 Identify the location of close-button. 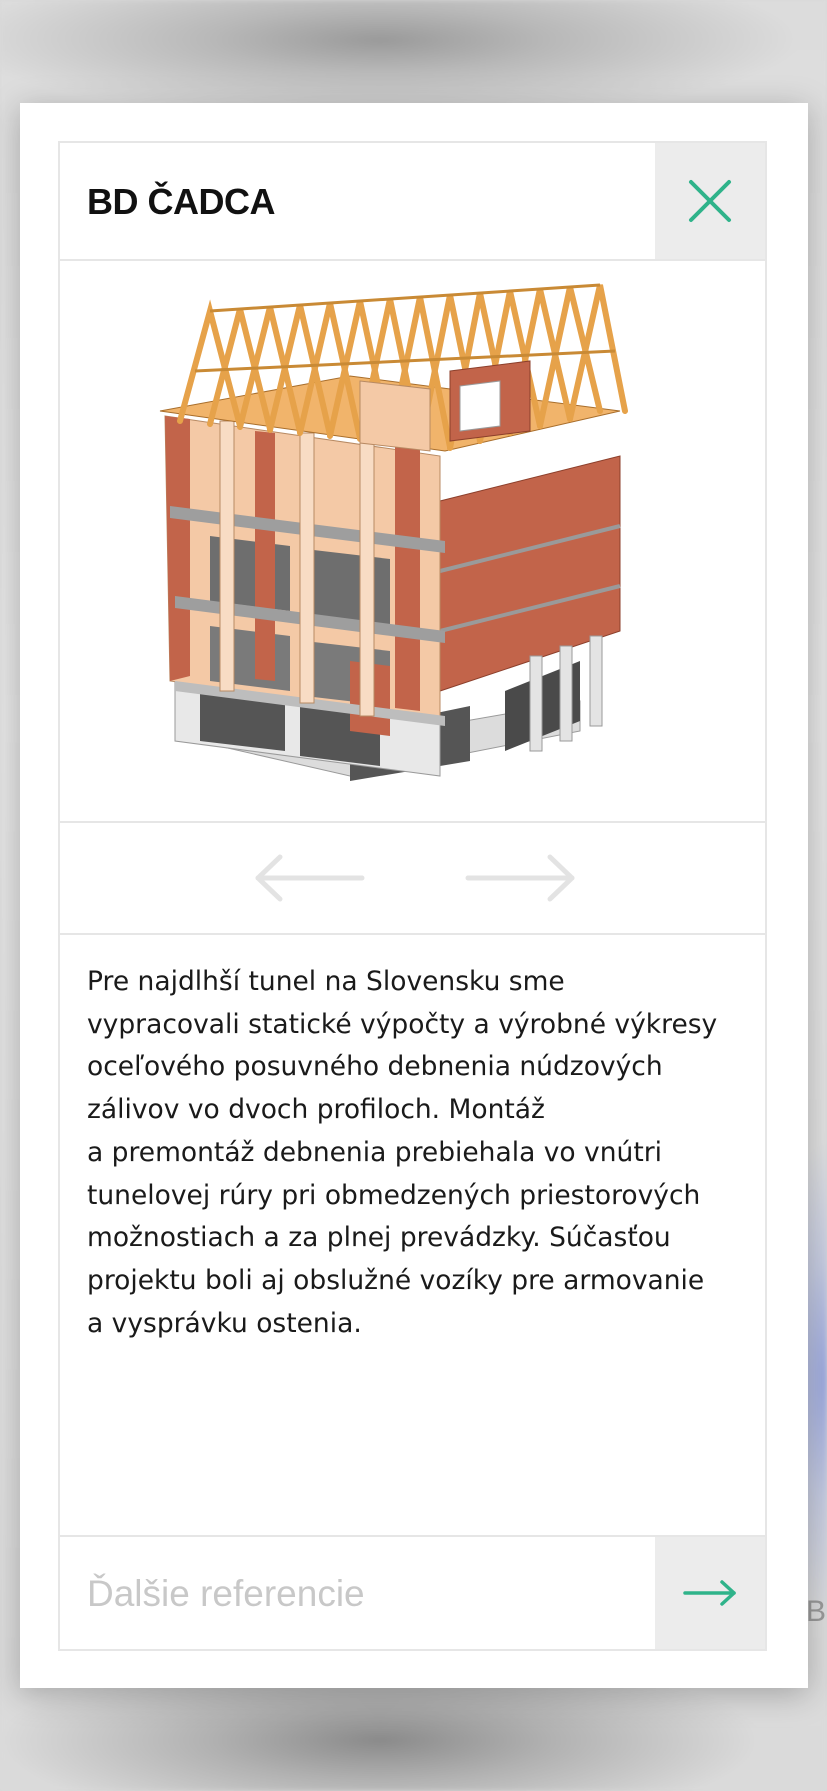
(710, 201).